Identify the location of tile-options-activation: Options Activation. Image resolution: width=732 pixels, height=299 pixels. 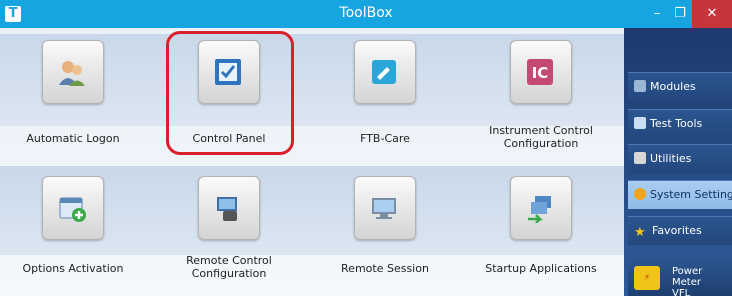
(73, 229).